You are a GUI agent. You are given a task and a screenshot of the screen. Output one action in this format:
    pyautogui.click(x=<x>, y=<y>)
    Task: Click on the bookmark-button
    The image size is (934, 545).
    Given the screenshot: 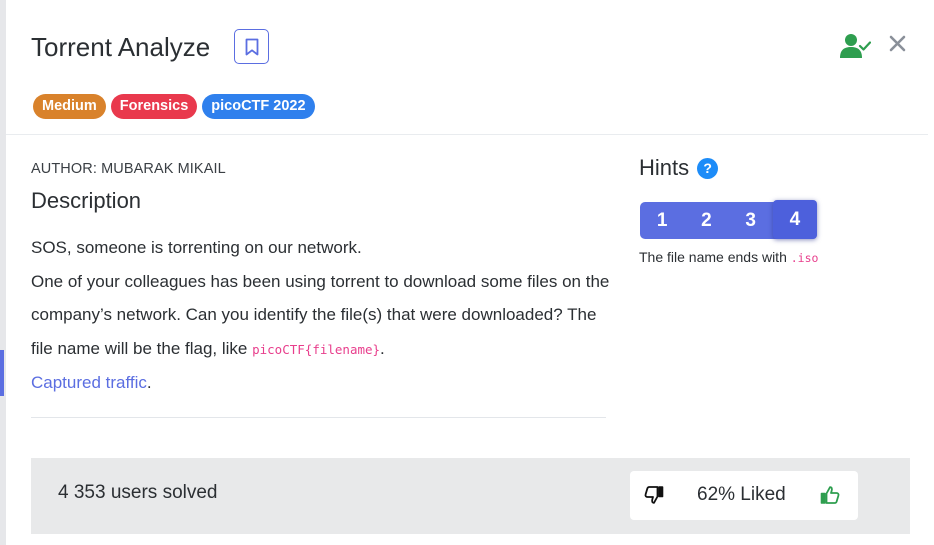 What is the action you would take?
    pyautogui.click(x=251, y=46)
    